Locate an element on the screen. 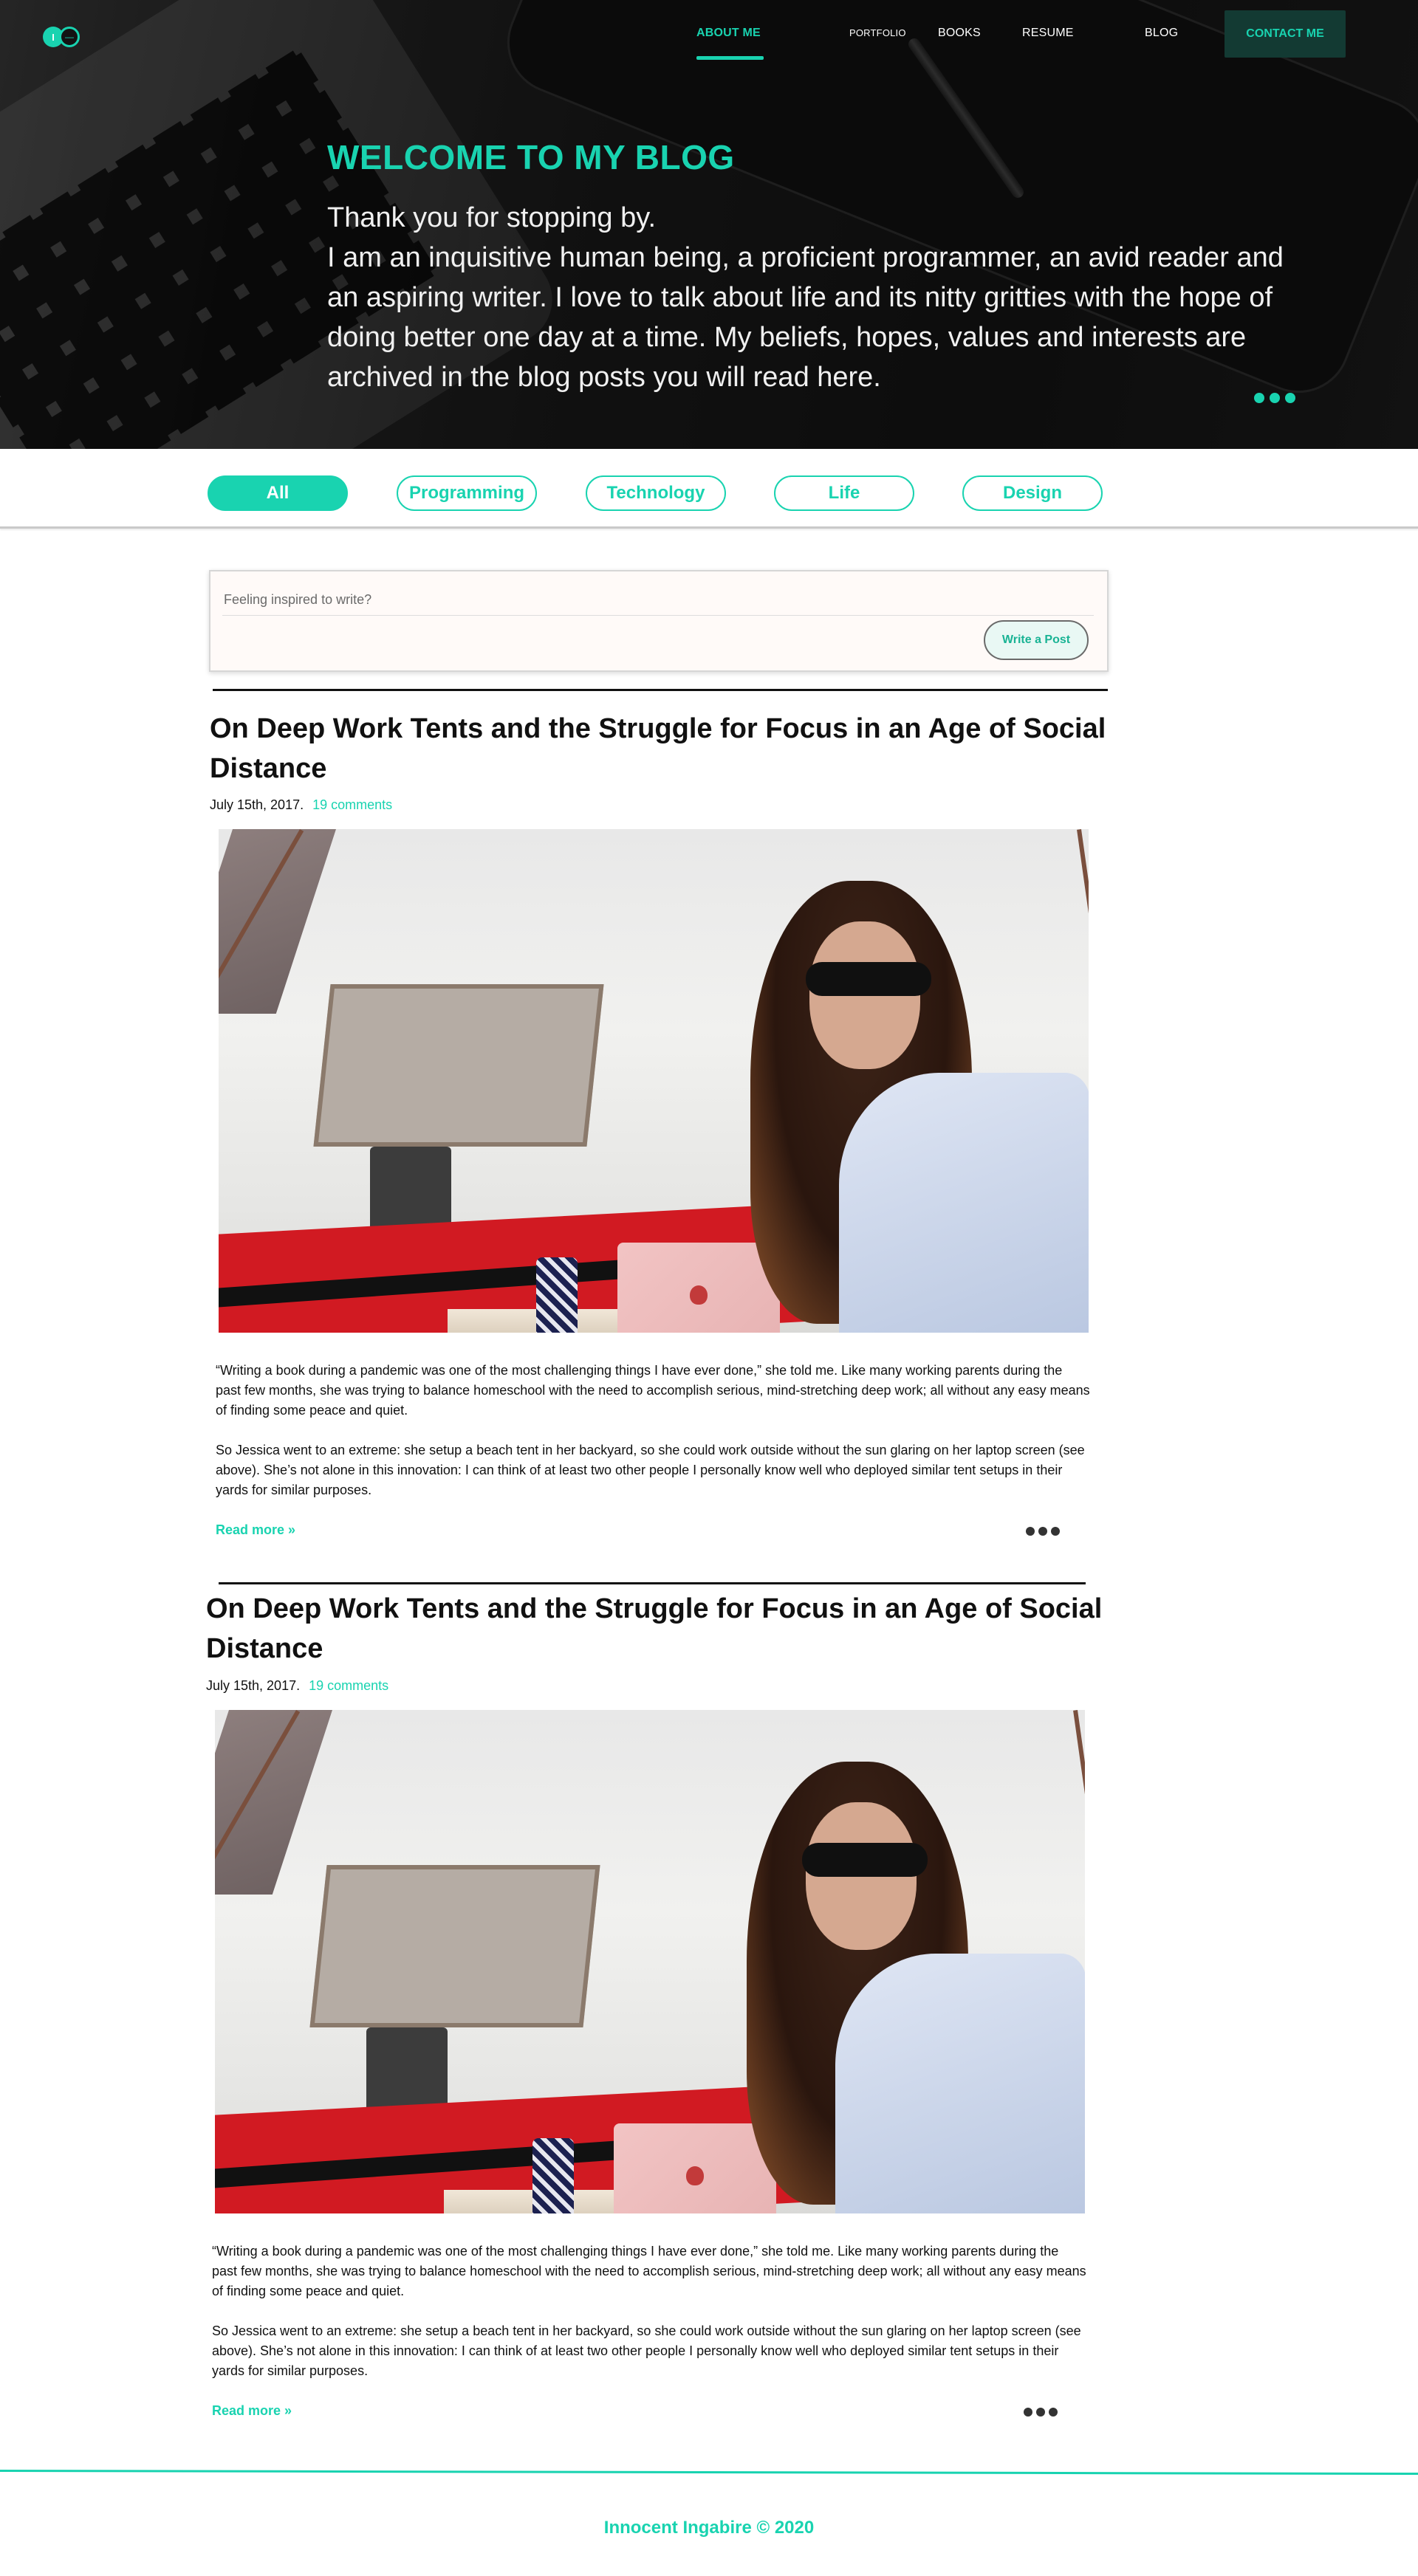 This screenshot has height=2576, width=1418. contact-me-button: CONTACT ME is located at coordinates (1285, 34).